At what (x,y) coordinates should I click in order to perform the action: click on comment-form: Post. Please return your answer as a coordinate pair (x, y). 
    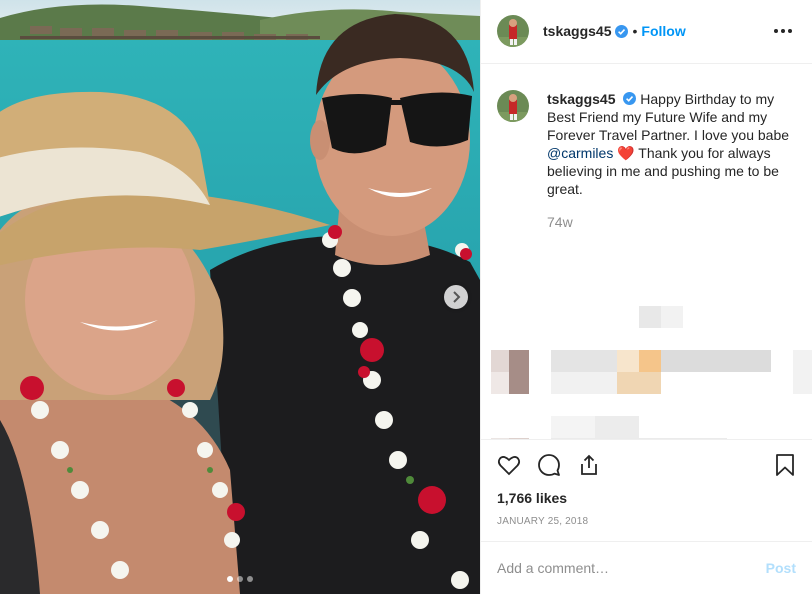
    Looking at the image, I should click on (646, 567).